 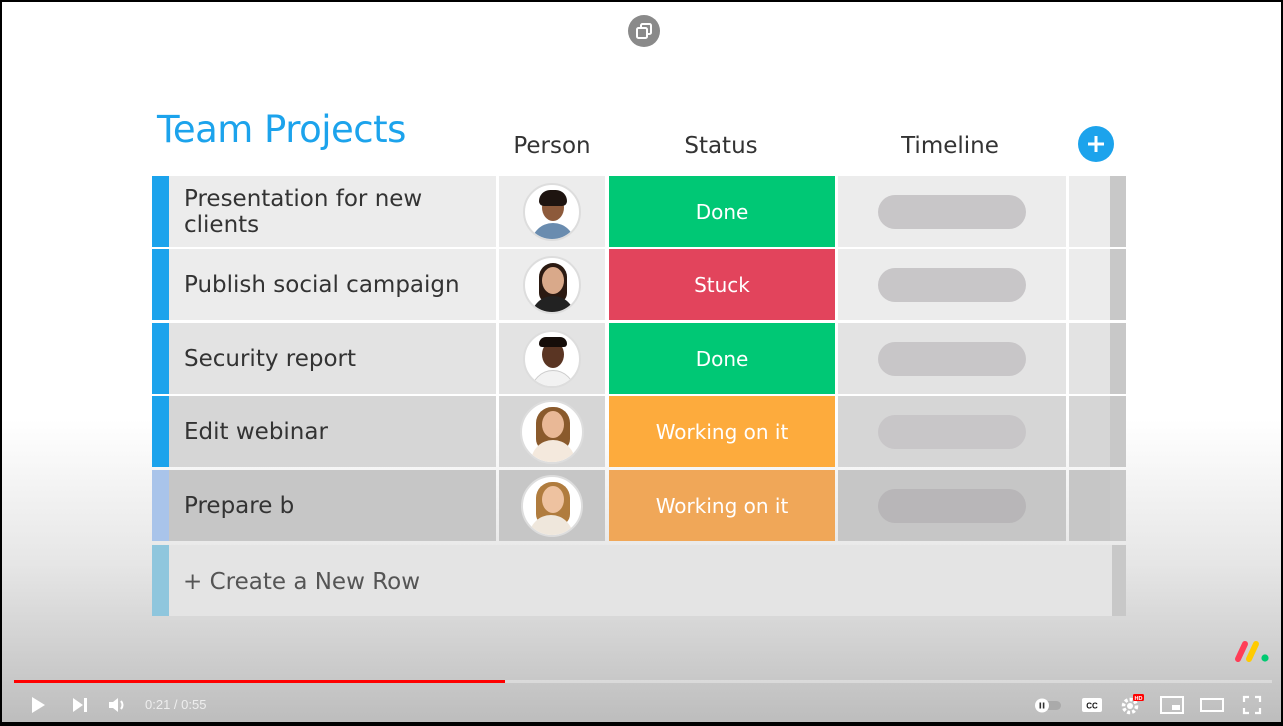 I want to click on volume-icon, so click(x=116, y=705).